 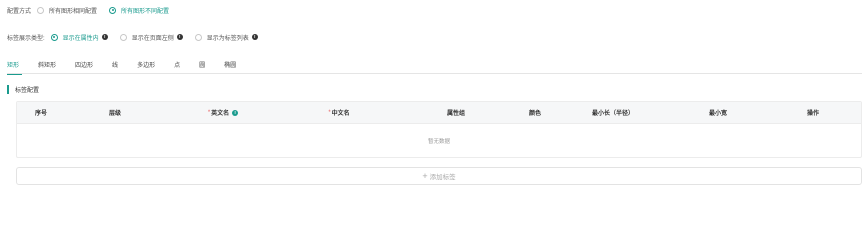 What do you see at coordinates (73, 11) in the screenshot?
I see `radio-label: 所有图形相同配置` at bounding box center [73, 11].